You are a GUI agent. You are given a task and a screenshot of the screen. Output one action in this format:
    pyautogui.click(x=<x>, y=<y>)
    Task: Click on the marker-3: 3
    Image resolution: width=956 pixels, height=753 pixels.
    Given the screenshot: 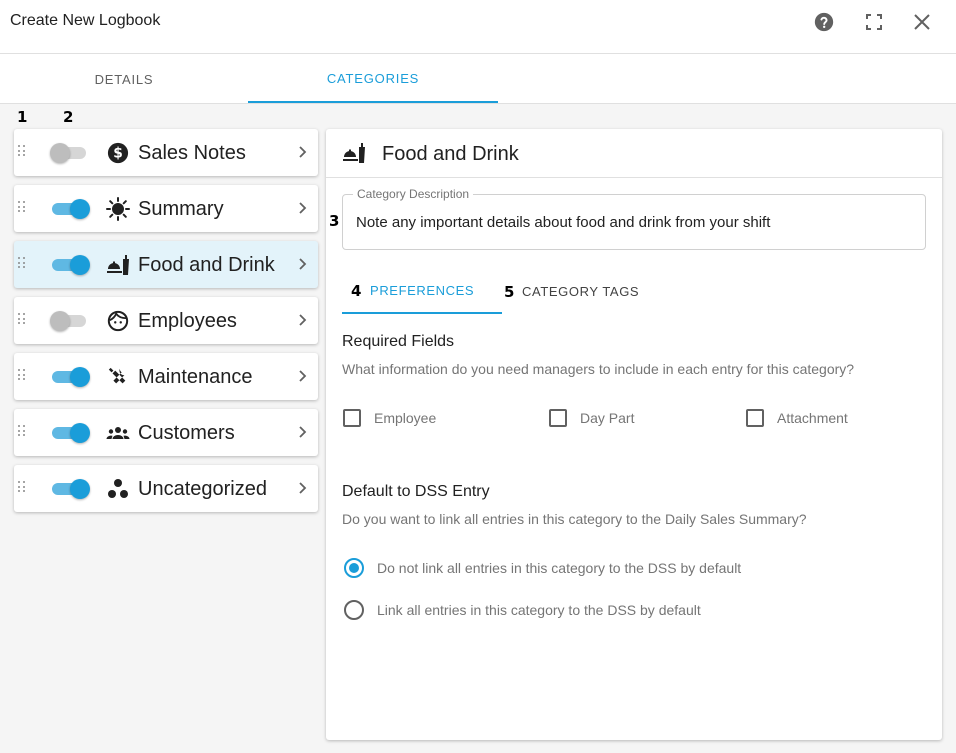 What is the action you would take?
    pyautogui.click(x=334, y=221)
    